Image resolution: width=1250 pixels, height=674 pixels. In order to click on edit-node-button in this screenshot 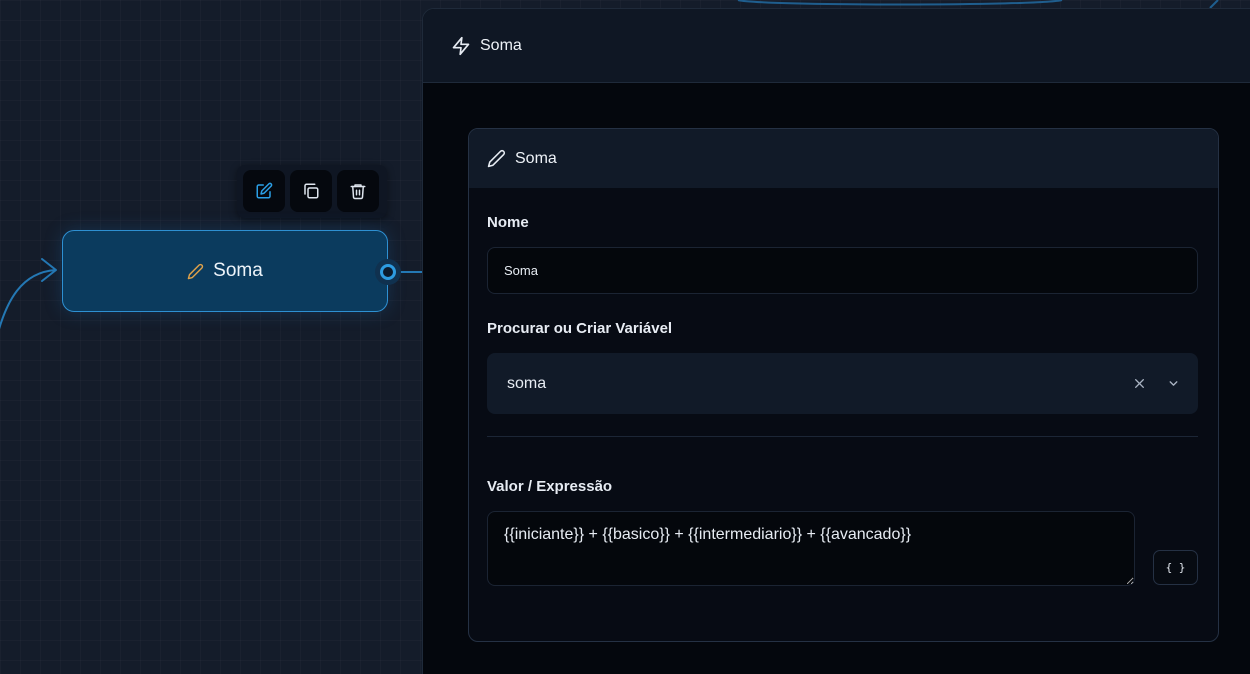, I will do `click(264, 191)`.